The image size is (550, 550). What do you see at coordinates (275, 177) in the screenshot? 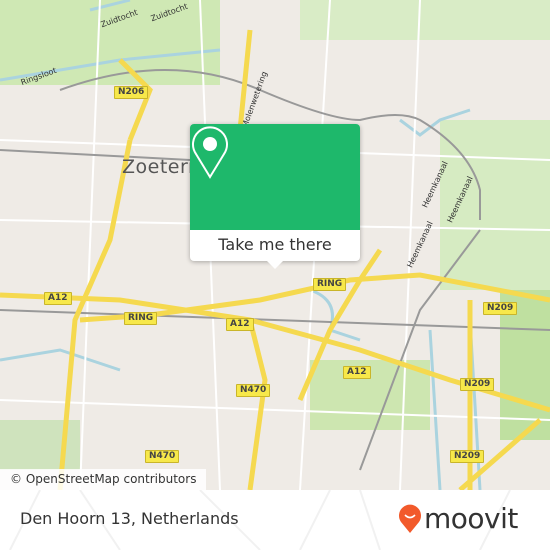
I see `popup-header` at bounding box center [275, 177].